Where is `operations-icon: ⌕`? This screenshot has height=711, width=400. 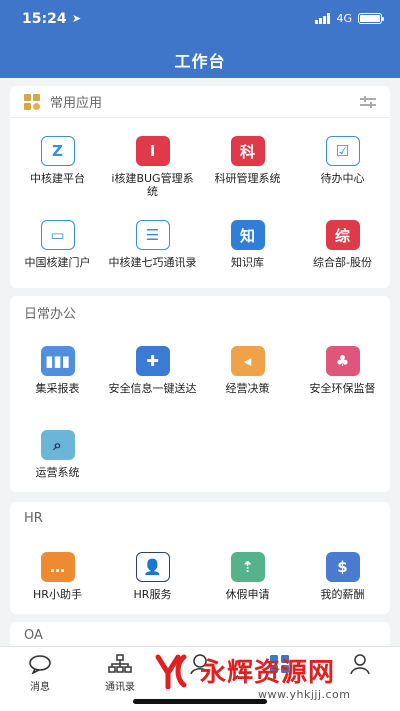 operations-icon: ⌕ is located at coordinates (57, 445).